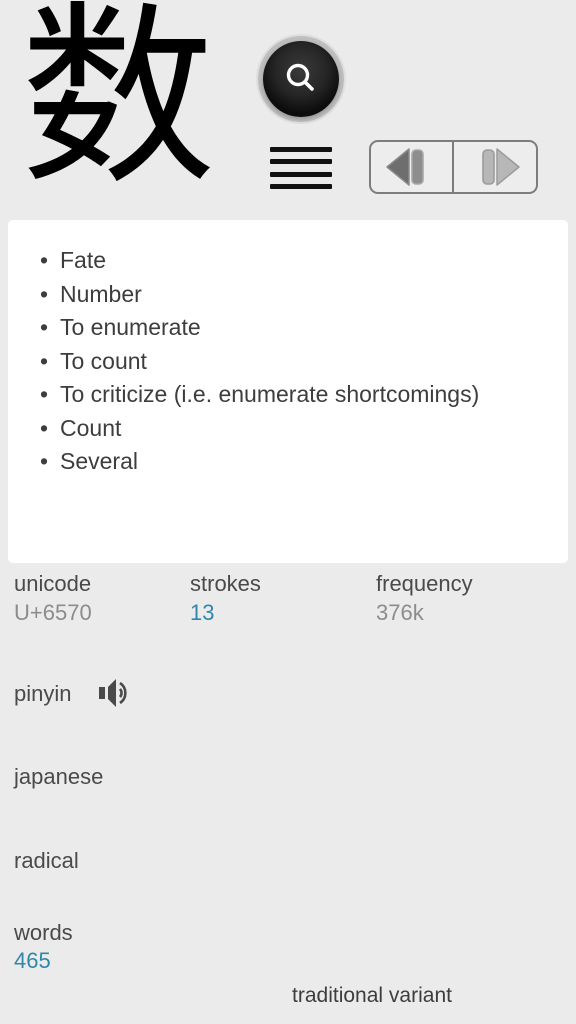 The image size is (576, 1024). Describe the element at coordinates (288, 862) in the screenshot. I see `radical-row: radical 攴 攵` at that location.